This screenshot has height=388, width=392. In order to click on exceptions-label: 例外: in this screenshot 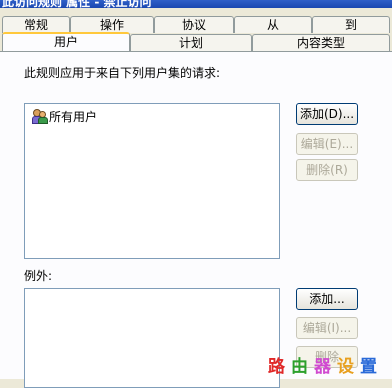, I will do `click(38, 276)`.